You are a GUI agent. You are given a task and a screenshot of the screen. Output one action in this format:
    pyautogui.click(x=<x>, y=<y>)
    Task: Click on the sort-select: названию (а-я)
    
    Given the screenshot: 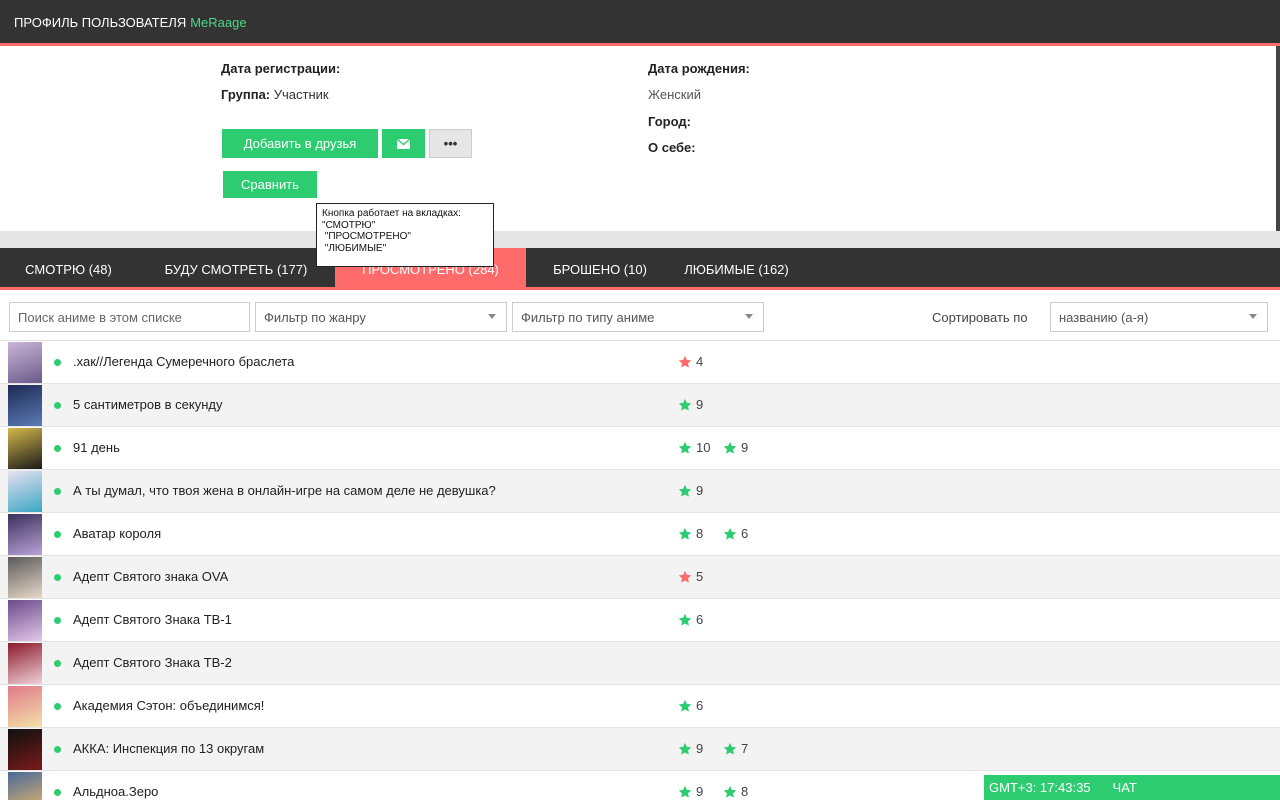 What is the action you would take?
    pyautogui.click(x=1159, y=317)
    